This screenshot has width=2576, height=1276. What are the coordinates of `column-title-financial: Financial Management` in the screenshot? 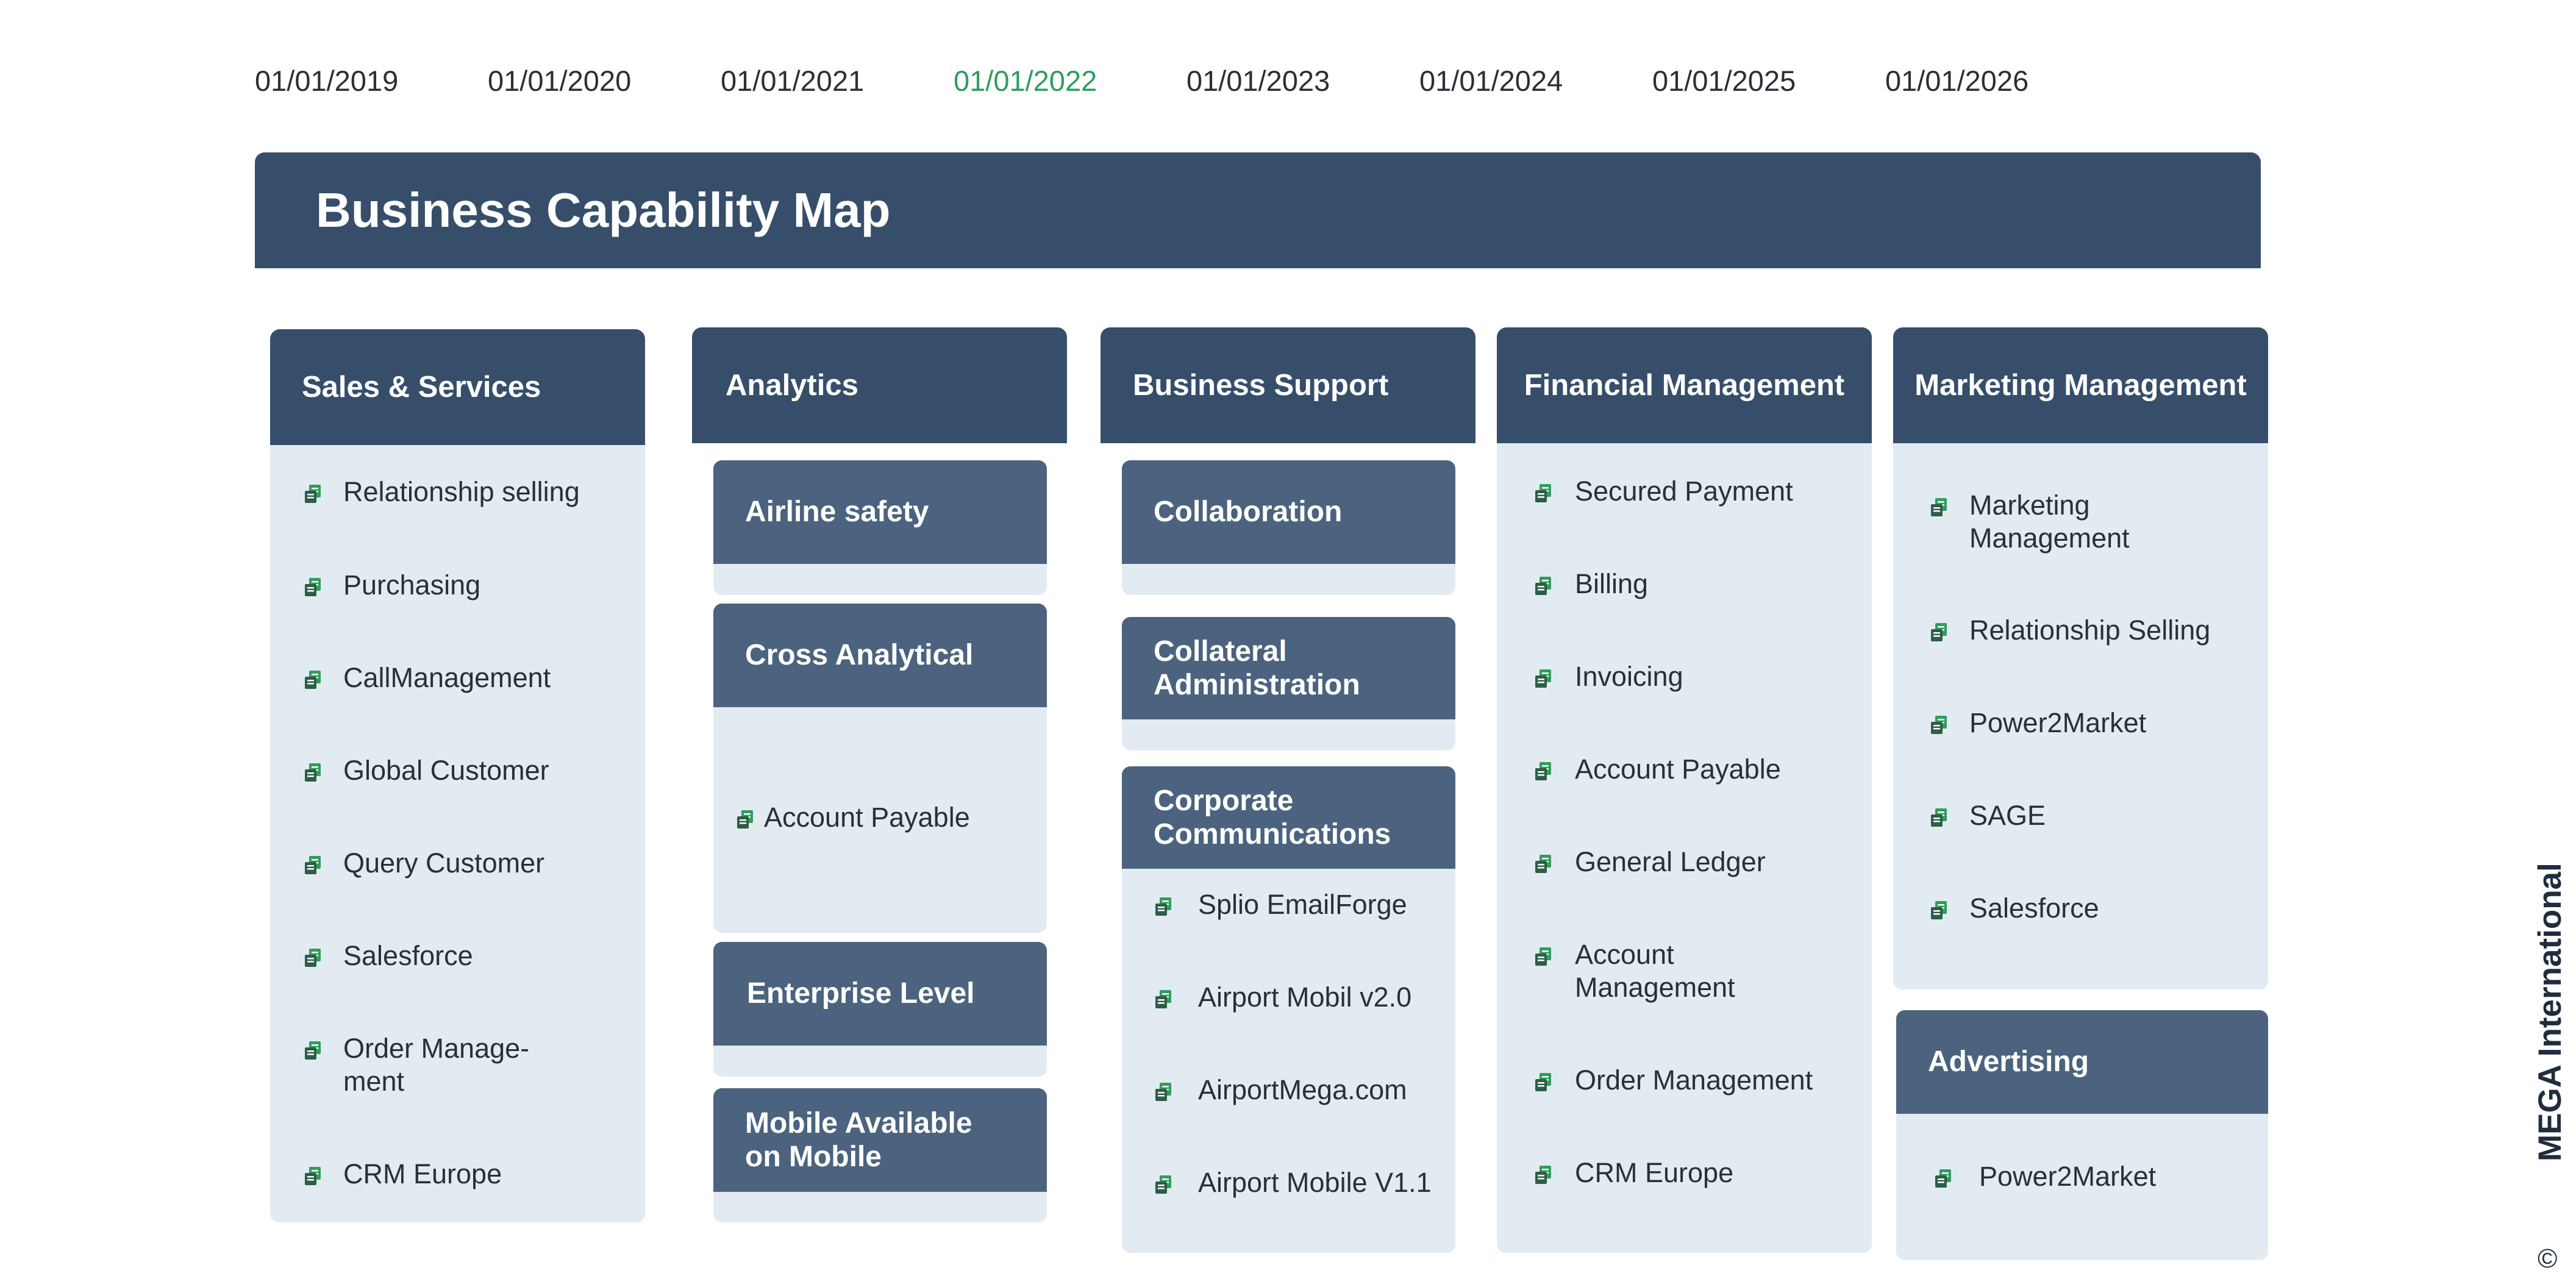 It's located at (1684, 385).